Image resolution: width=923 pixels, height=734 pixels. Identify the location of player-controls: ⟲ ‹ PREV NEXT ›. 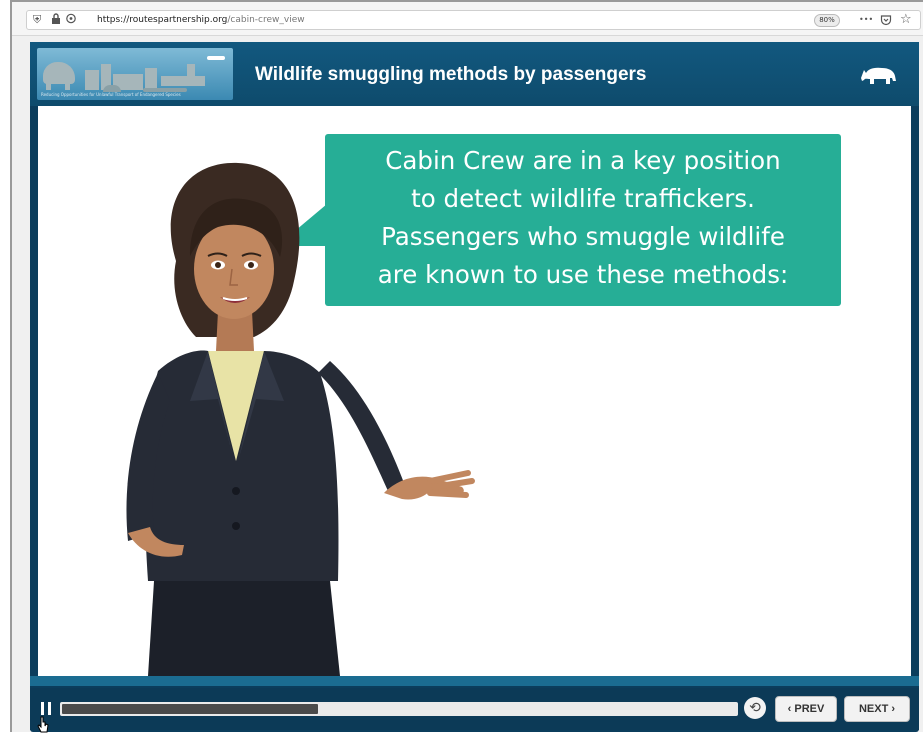
(474, 709).